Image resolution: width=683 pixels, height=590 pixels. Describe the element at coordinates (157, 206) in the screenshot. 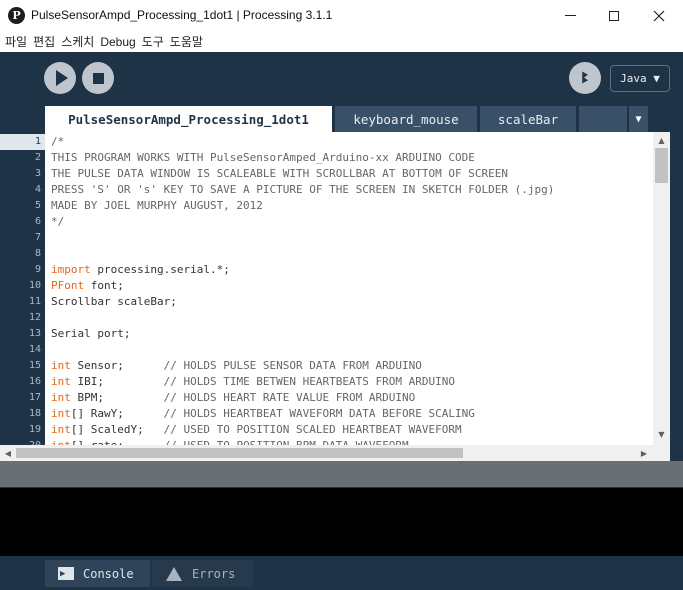

I see `code-line: MADE BY JOEL MURPHY AUGUST, 2012` at that location.